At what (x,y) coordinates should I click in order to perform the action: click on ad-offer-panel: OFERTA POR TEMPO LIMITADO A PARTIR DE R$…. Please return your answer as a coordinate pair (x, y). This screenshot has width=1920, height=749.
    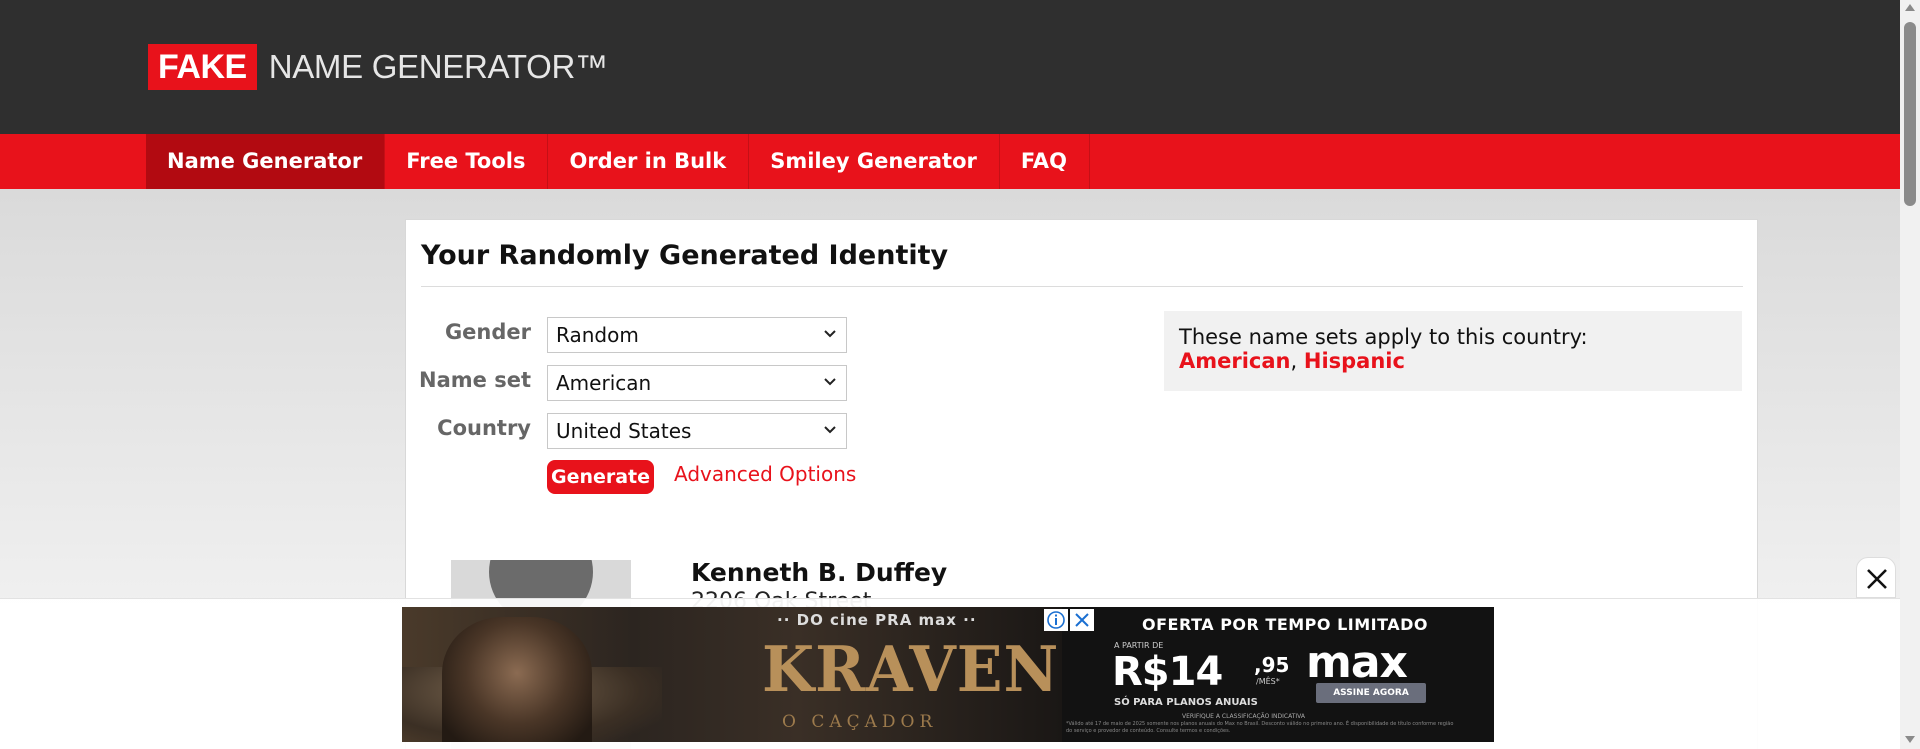
    Looking at the image, I should click on (1278, 674).